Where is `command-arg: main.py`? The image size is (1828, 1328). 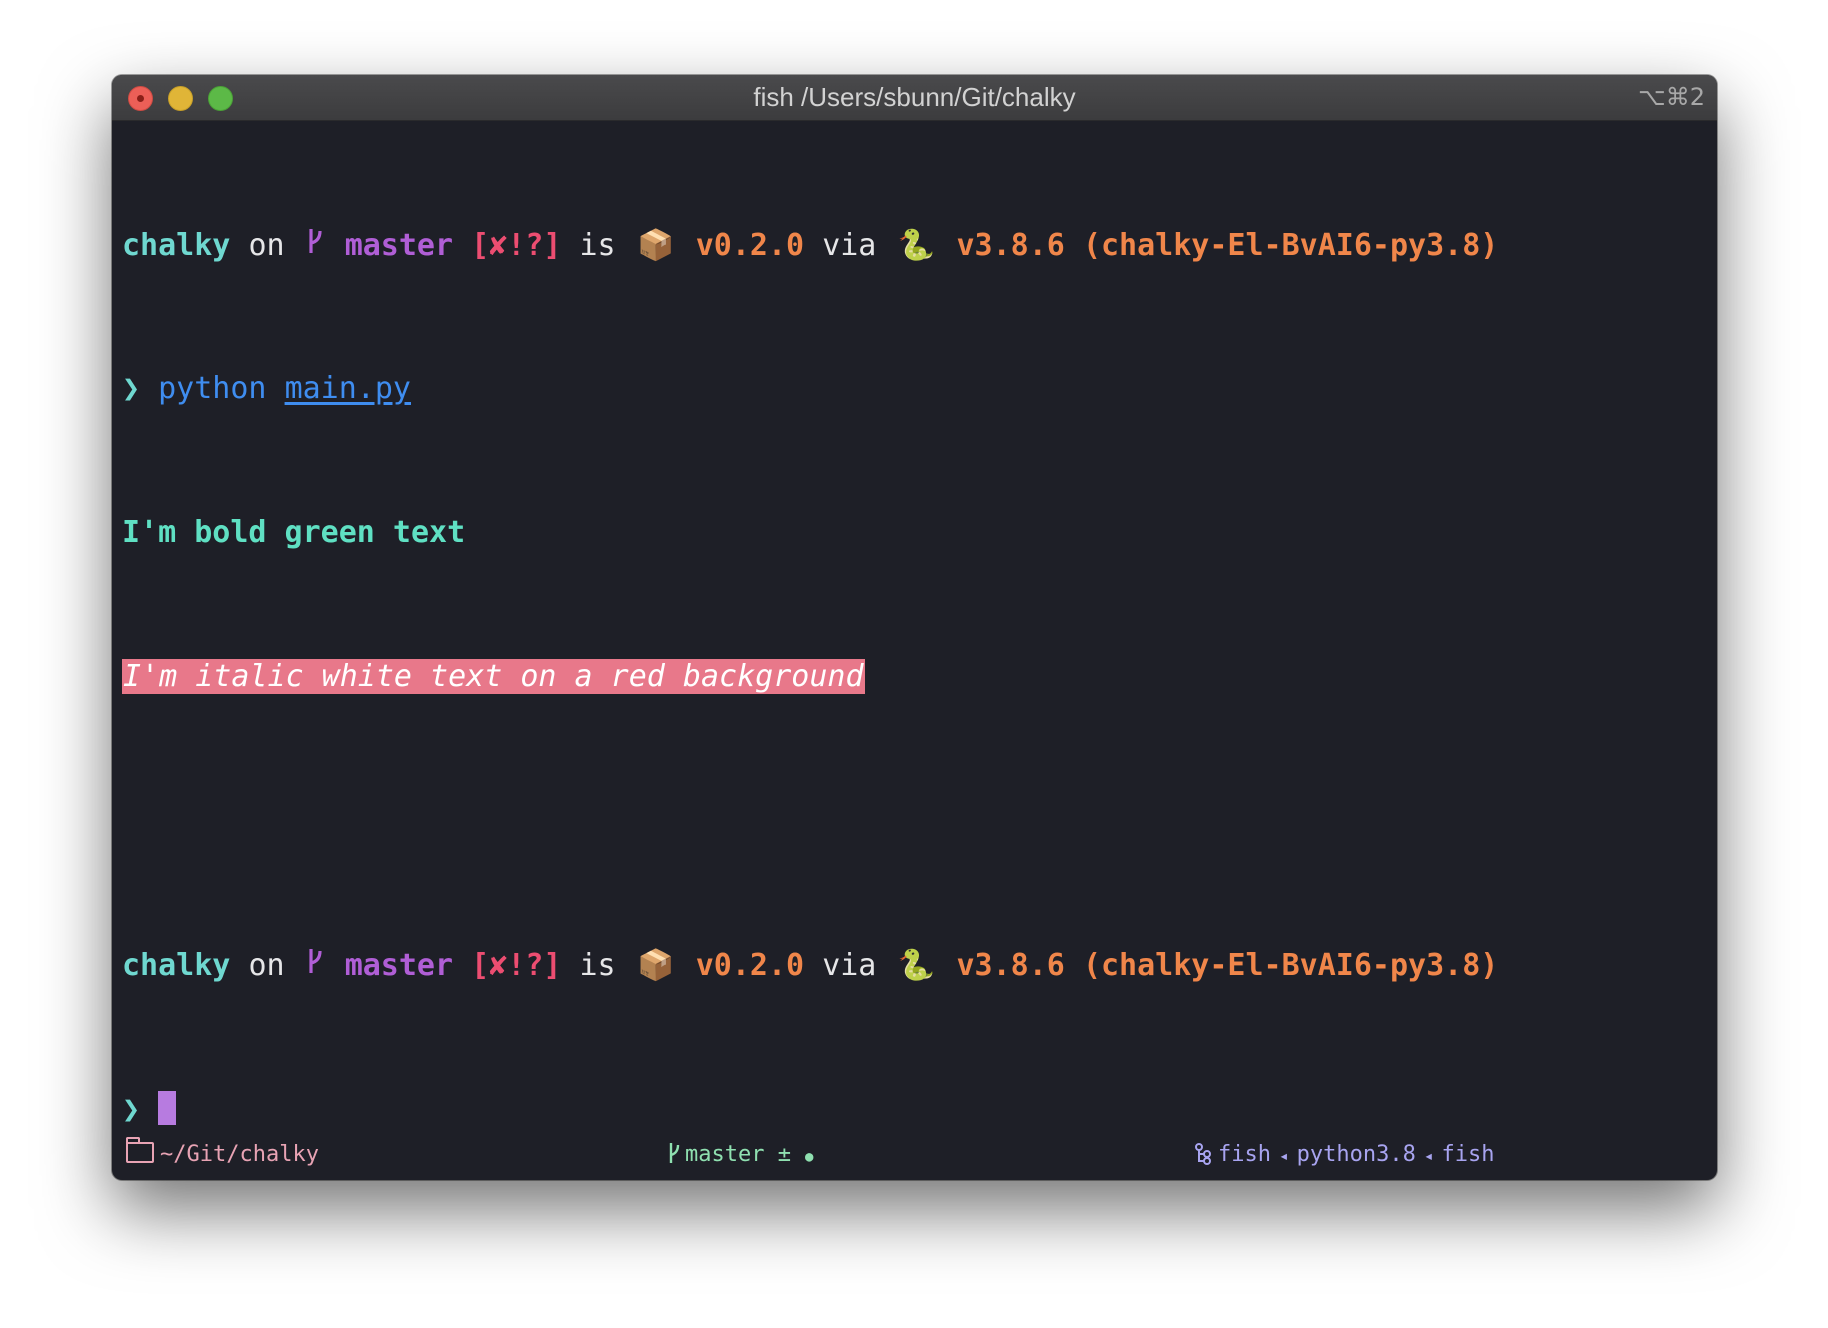 command-arg: main.py is located at coordinates (348, 388).